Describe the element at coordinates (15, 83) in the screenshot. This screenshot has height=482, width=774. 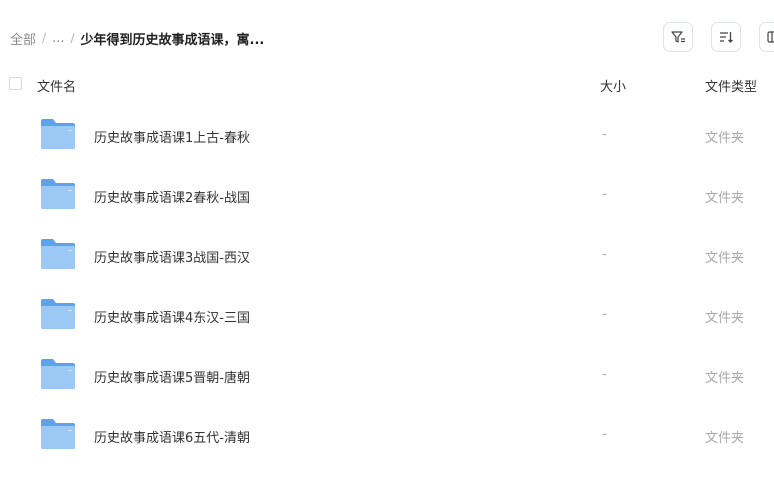
I see `select-all-checkbox` at that location.